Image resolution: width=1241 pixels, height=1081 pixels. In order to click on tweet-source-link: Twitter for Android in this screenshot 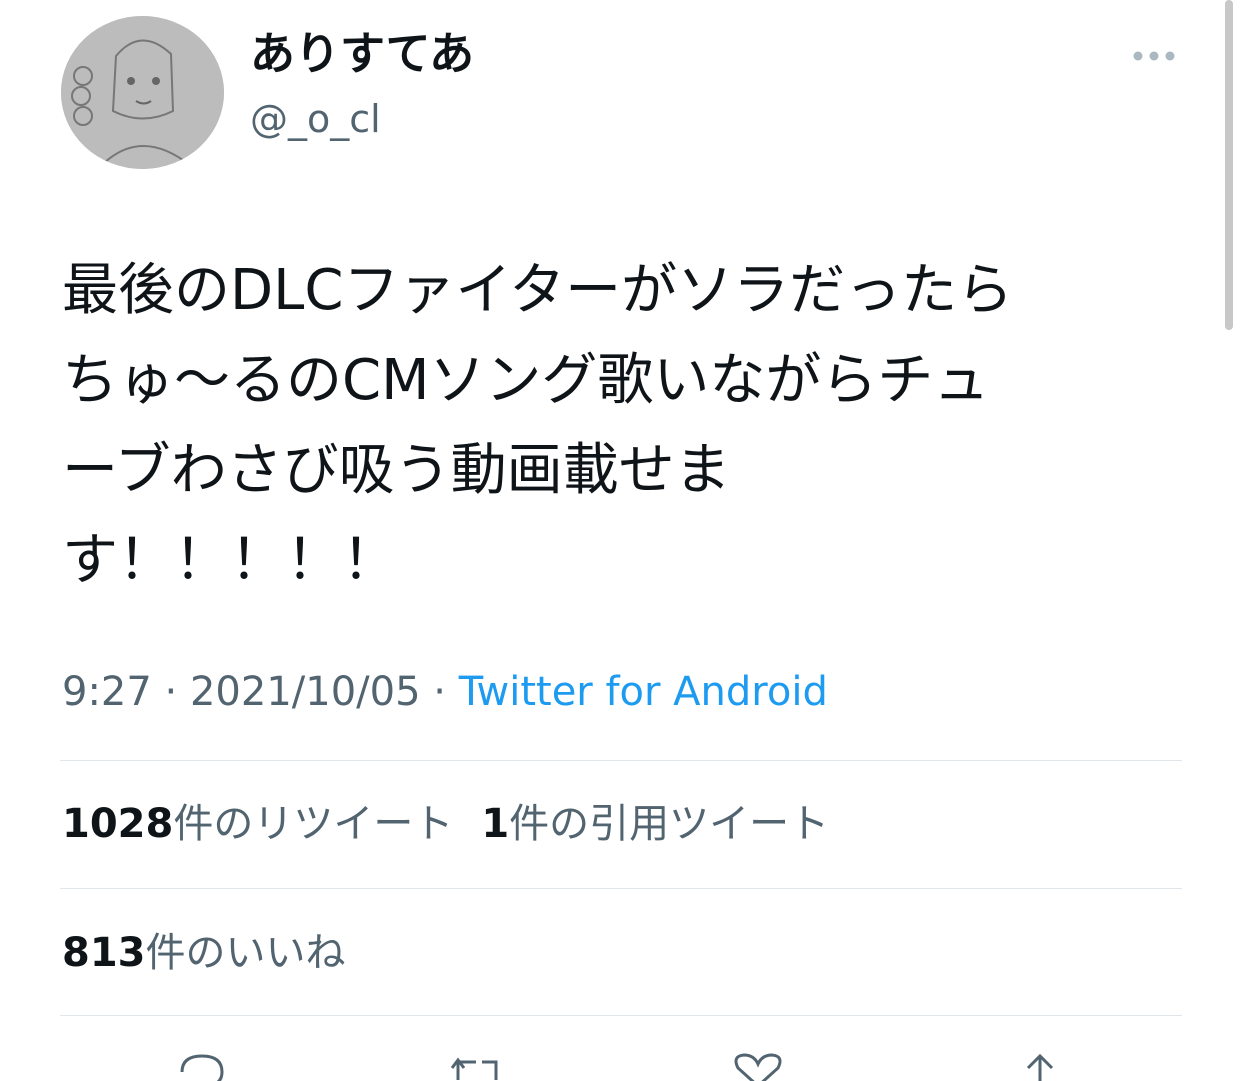, I will do `click(643, 692)`.